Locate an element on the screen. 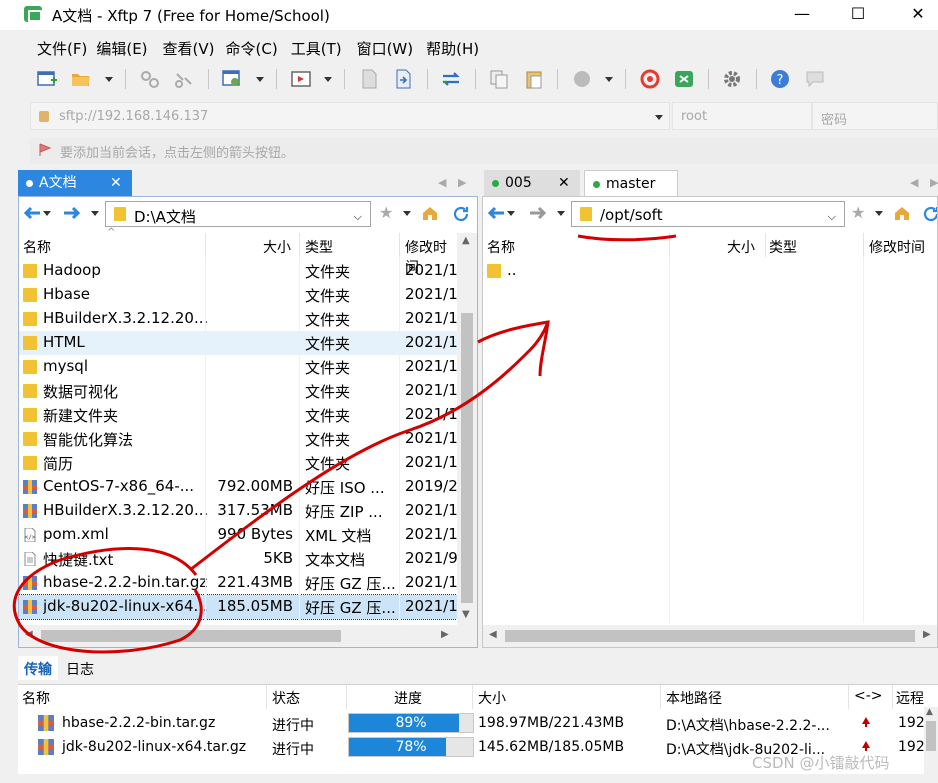 This screenshot has width=938, height=783. column-remote: 远程 is located at coordinates (910, 698).